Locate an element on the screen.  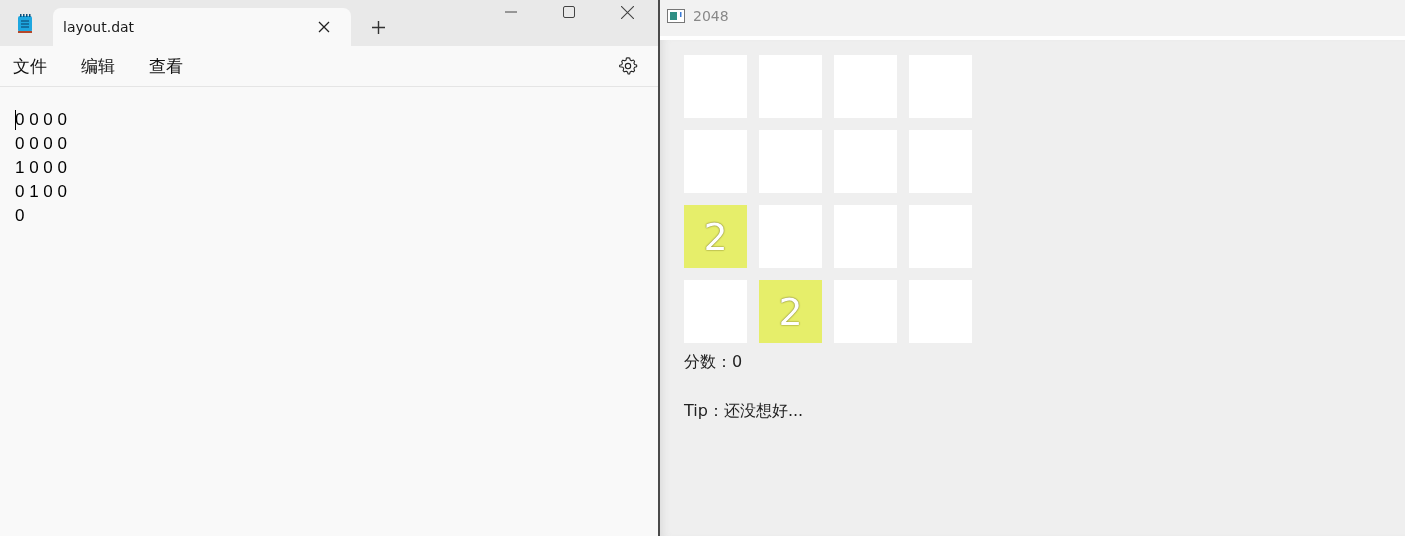
menu-item: 查看 is located at coordinates (166, 66).